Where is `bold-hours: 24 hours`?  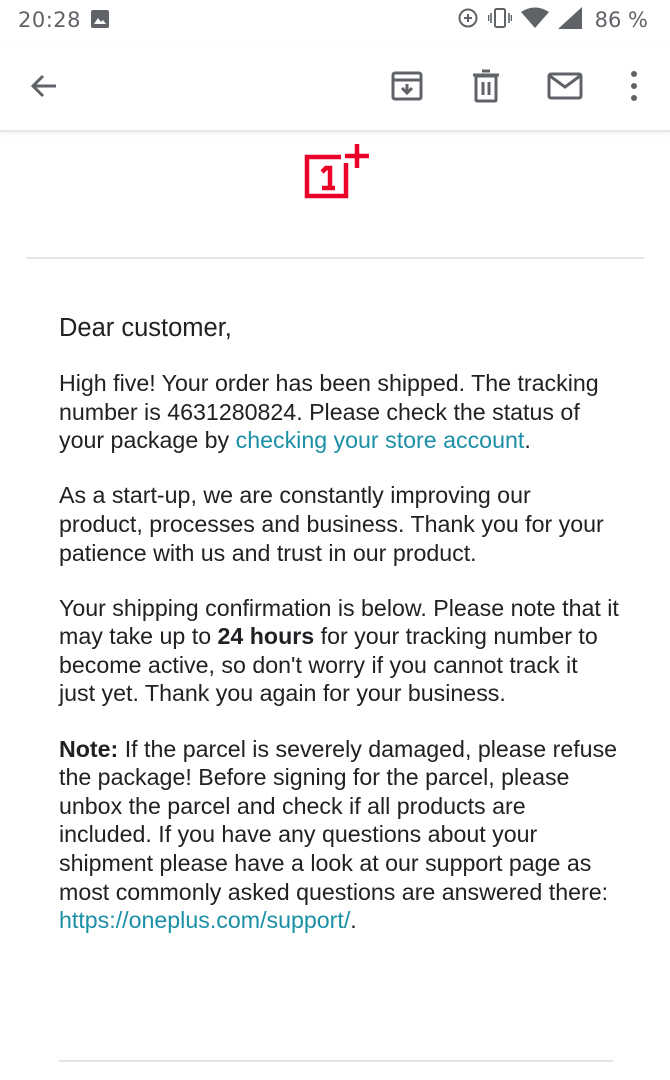 bold-hours: 24 hours is located at coordinates (266, 636).